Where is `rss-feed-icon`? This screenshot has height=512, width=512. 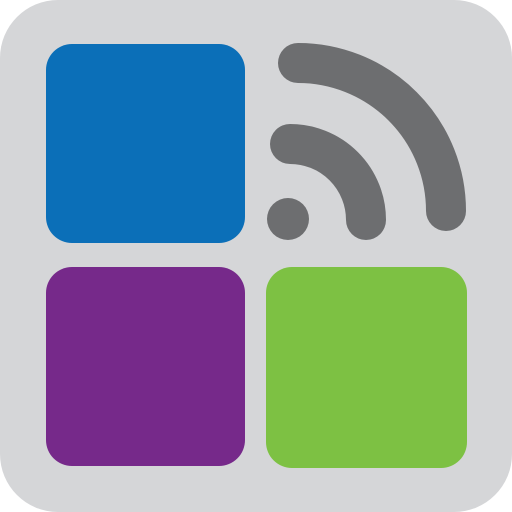
rss-feed-icon is located at coordinates (366, 141).